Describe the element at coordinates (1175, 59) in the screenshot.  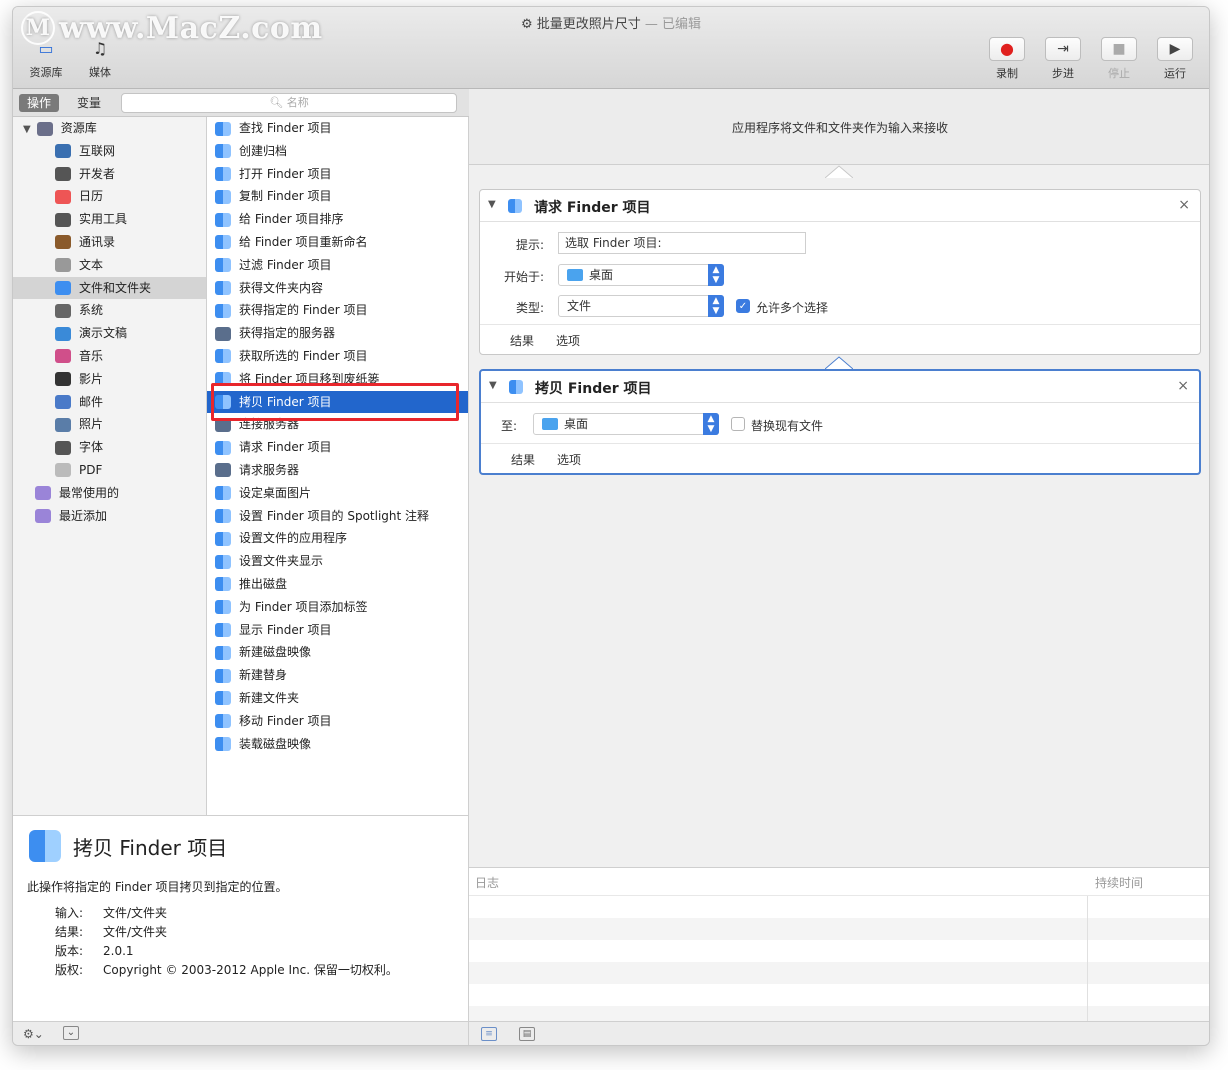
I see `run-button: ▶ 运行` at that location.